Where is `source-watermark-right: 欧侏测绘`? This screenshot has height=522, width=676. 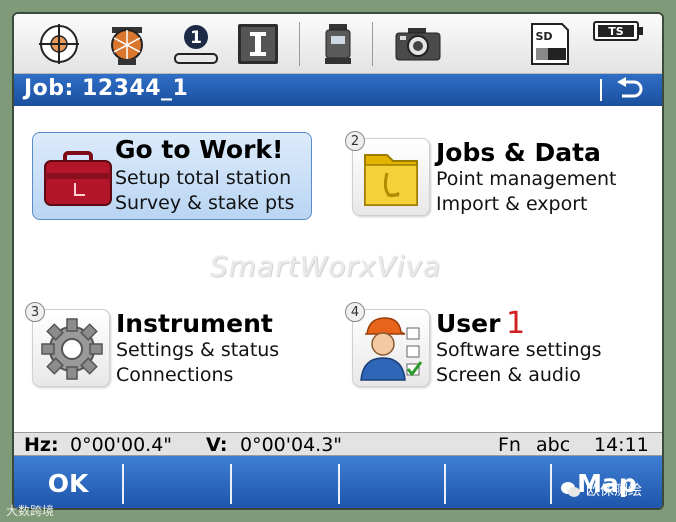 source-watermark-right: 欧侏测绘 is located at coordinates (601, 490).